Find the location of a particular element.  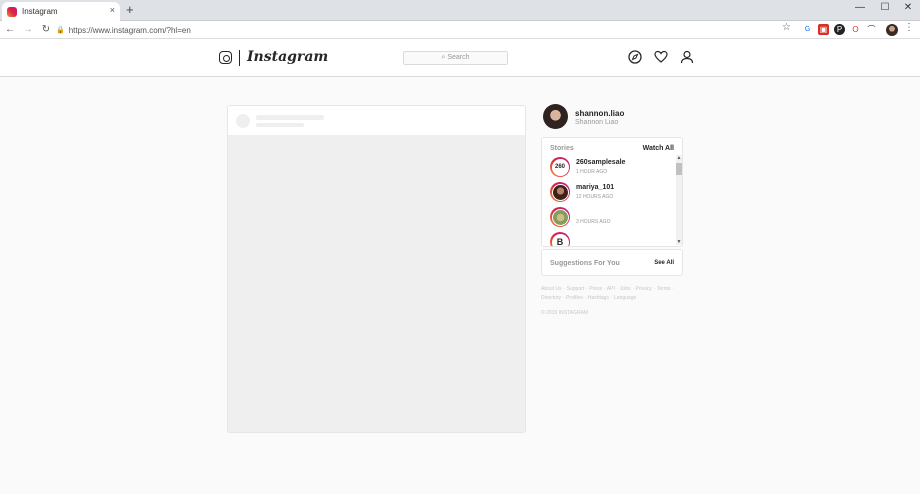

profile-person-icon is located at coordinates (687, 58).